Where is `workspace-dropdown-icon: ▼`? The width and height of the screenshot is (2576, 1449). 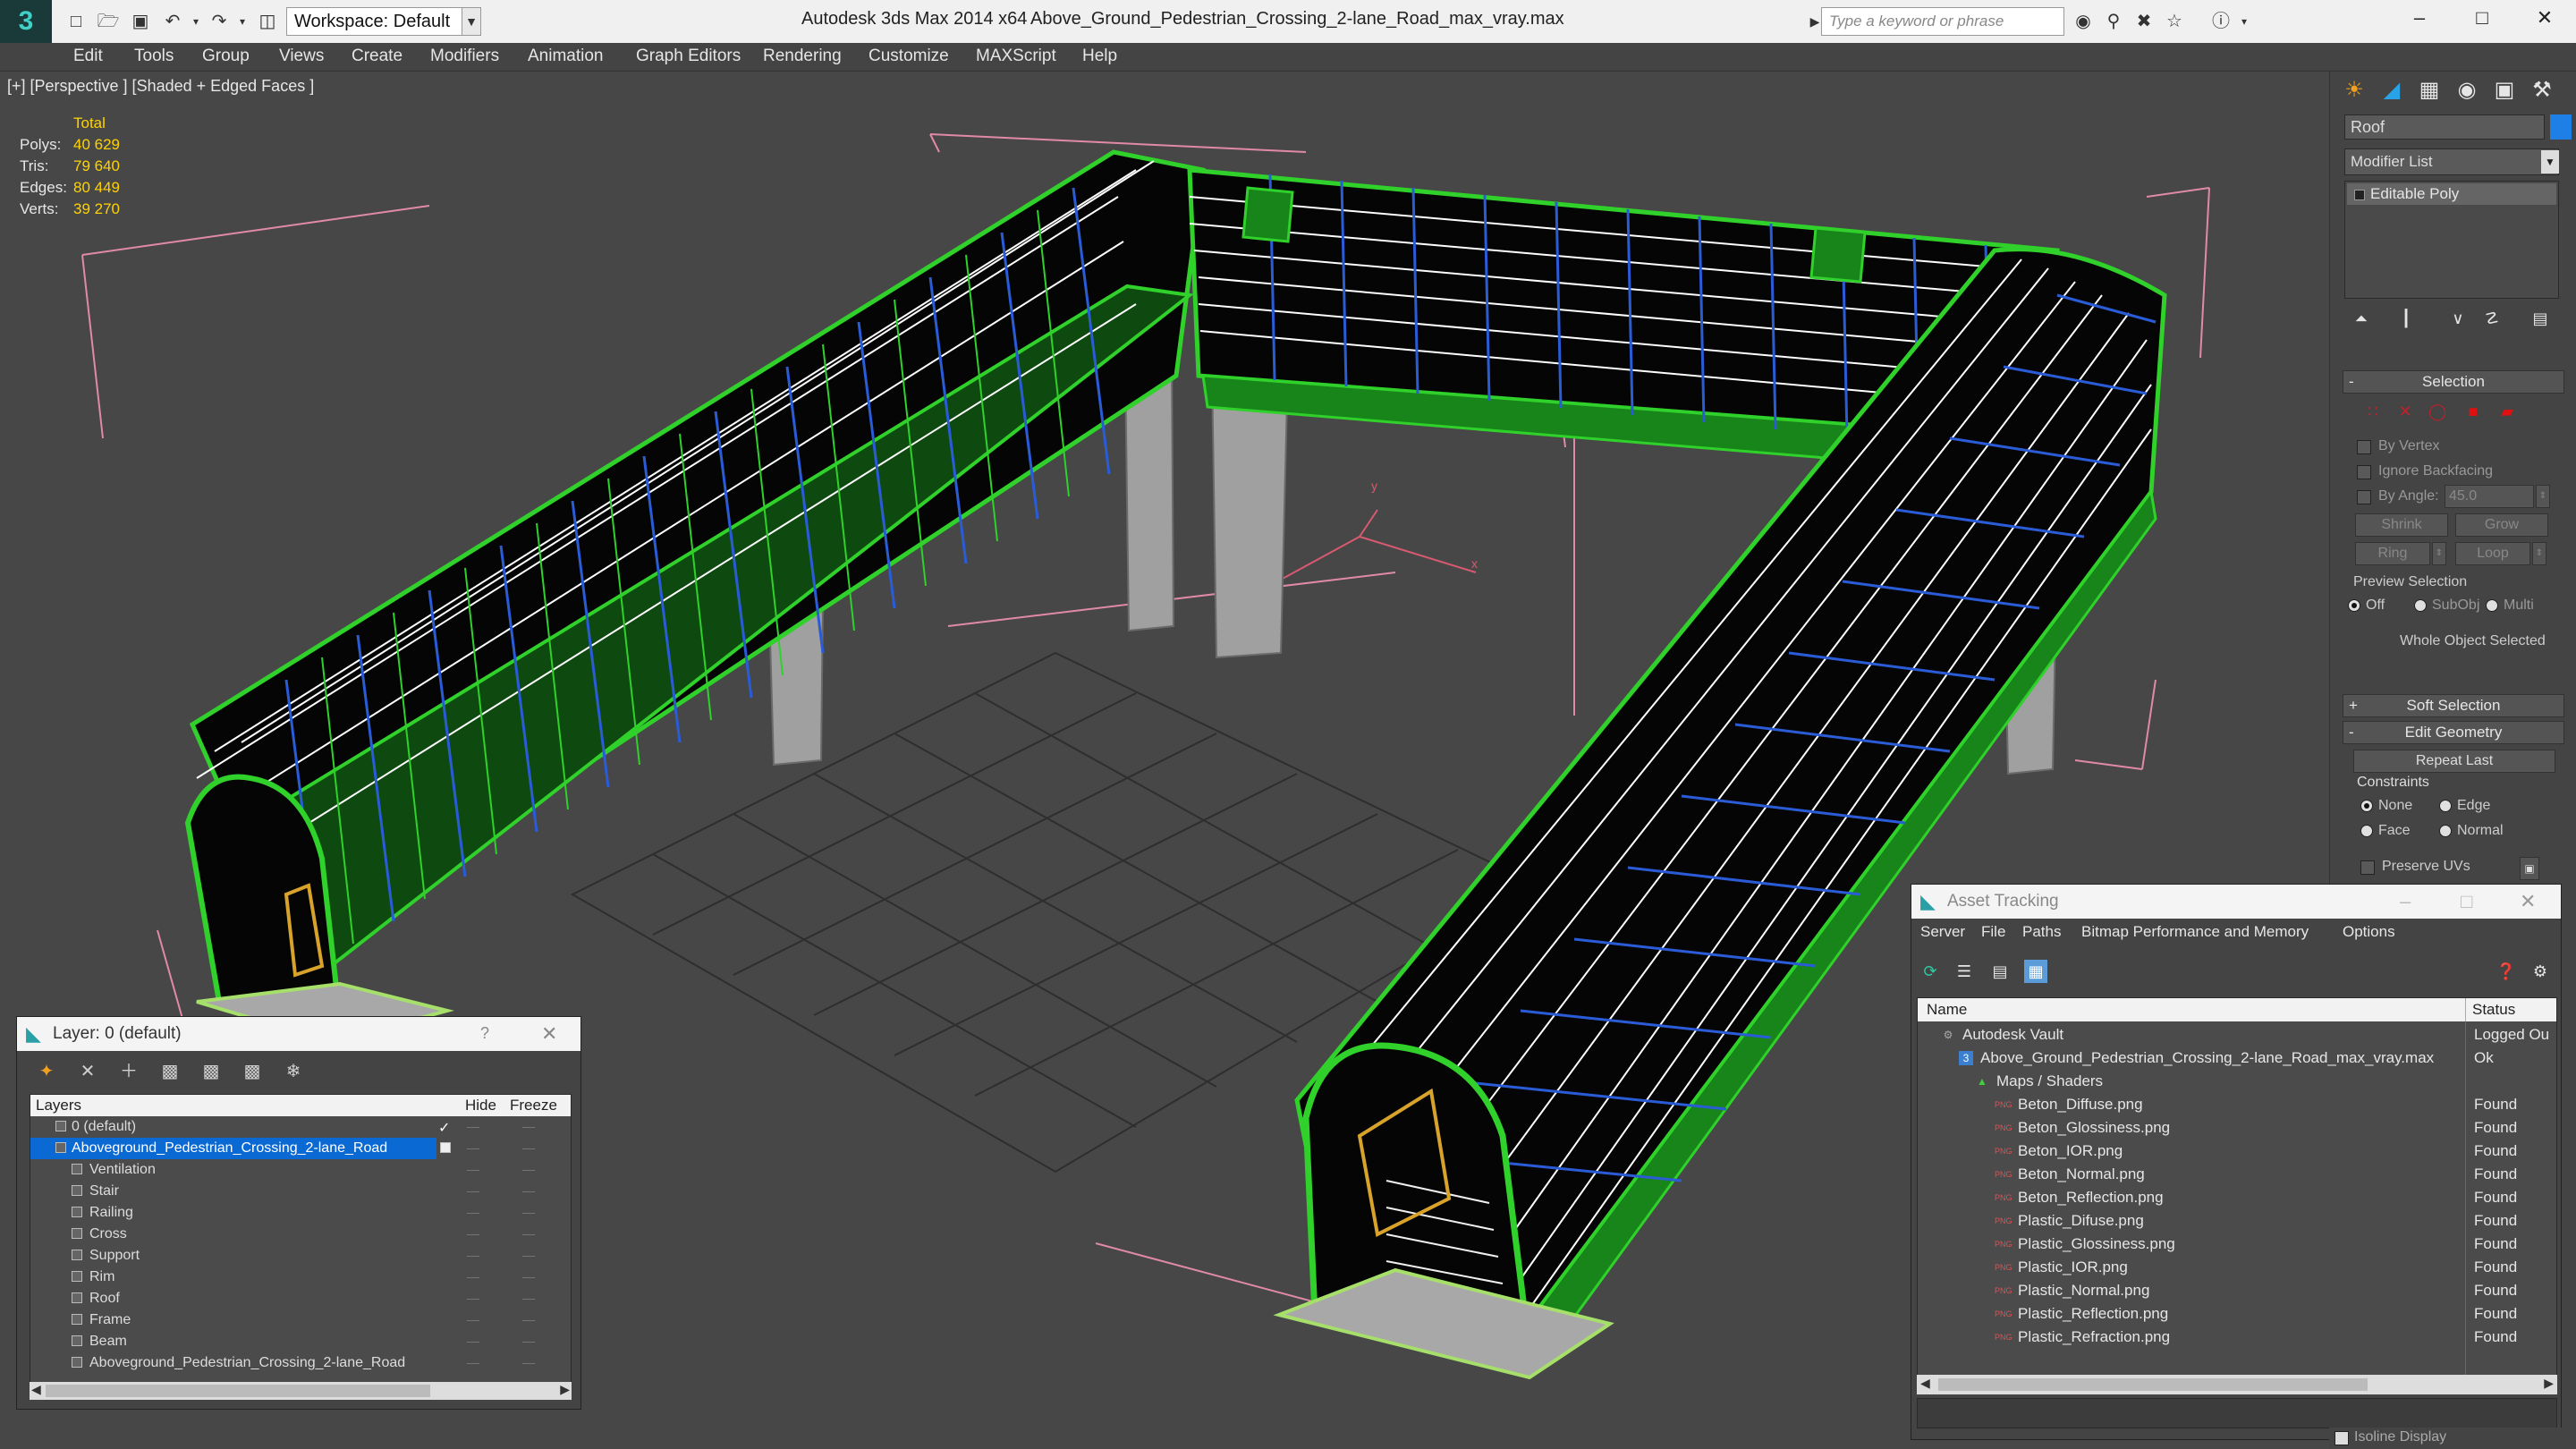
workspace-dropdown-icon: ▼ is located at coordinates (471, 21).